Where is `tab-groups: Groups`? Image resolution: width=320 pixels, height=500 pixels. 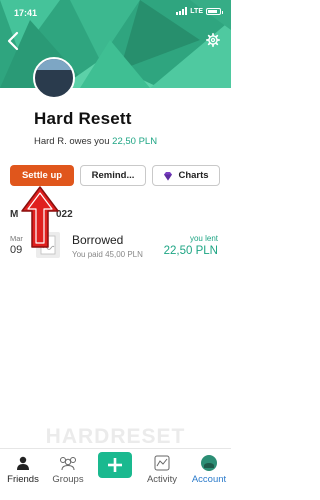
tab-groups: Groups is located at coordinates (68, 470).